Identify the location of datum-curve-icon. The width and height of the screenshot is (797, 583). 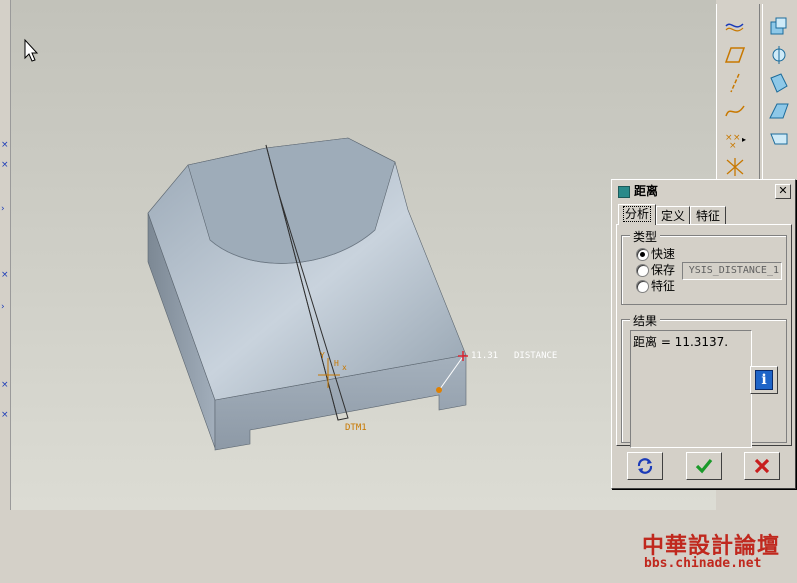
(737, 28).